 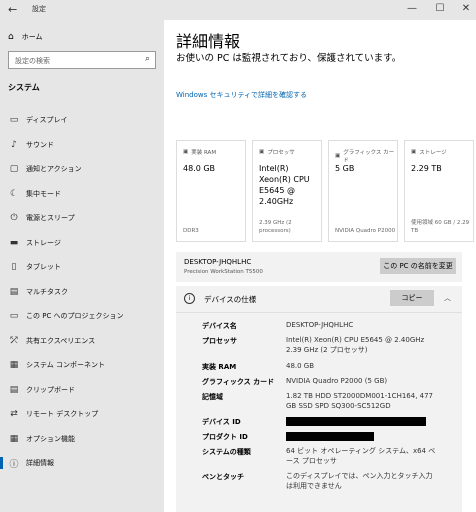 I want to click on spec-value: NVIDIA Quadro P2000 (5 GB), so click(x=337, y=381).